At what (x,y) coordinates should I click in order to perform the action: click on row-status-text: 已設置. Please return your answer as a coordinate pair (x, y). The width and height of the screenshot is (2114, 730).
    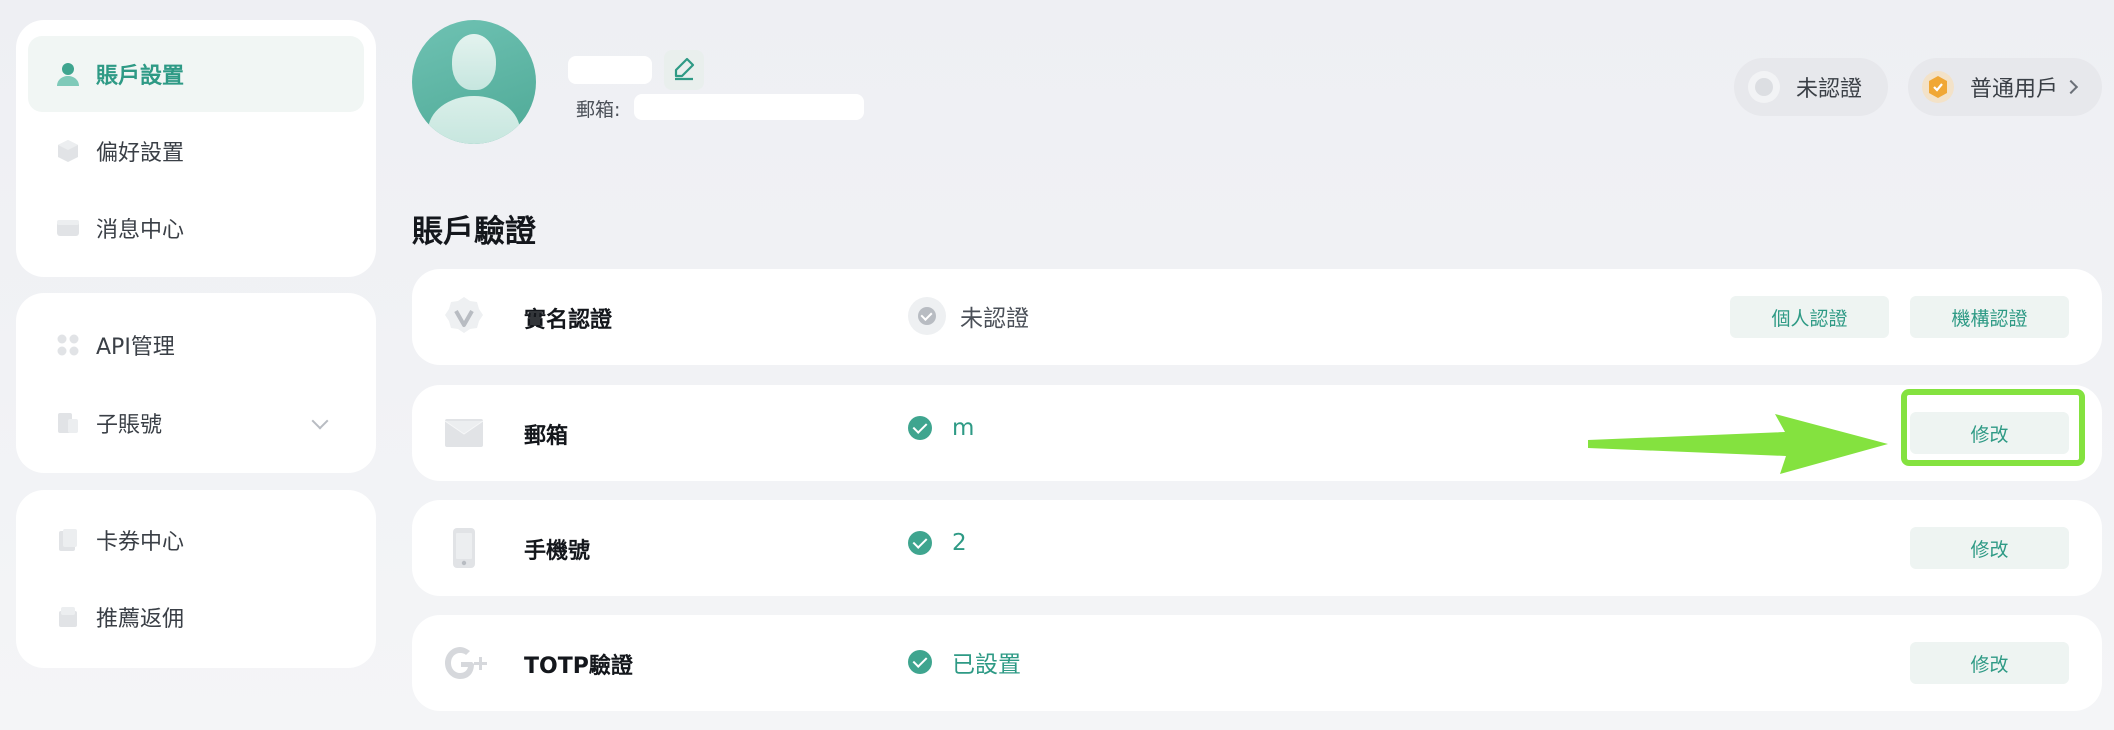
    Looking at the image, I should click on (986, 665).